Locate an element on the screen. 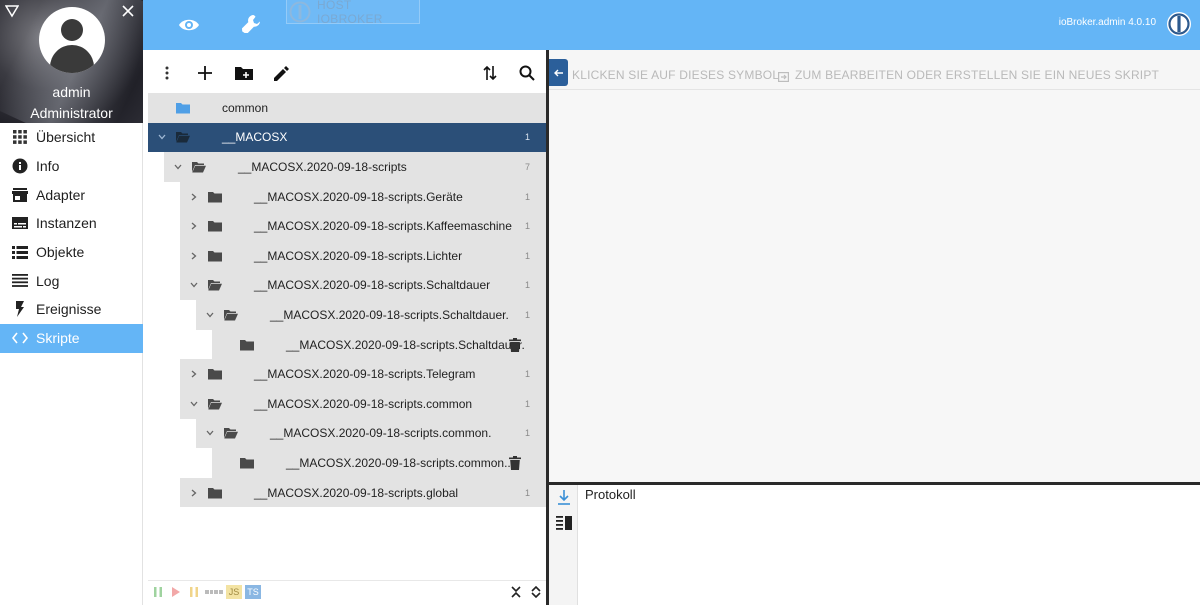  store-icon is located at coordinates (20, 195).